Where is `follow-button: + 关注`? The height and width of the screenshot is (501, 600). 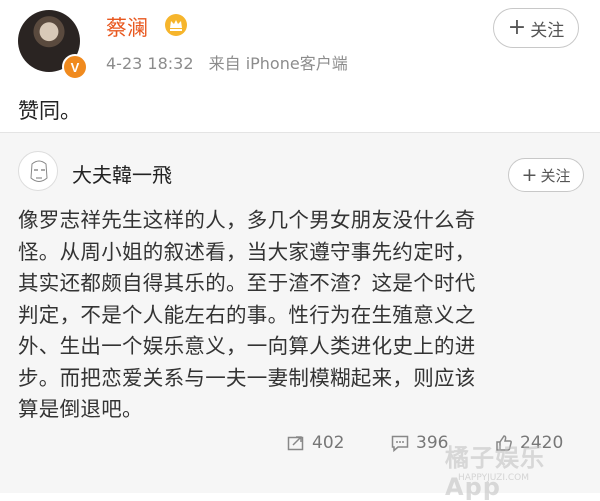
follow-button: + 关注 is located at coordinates (536, 28).